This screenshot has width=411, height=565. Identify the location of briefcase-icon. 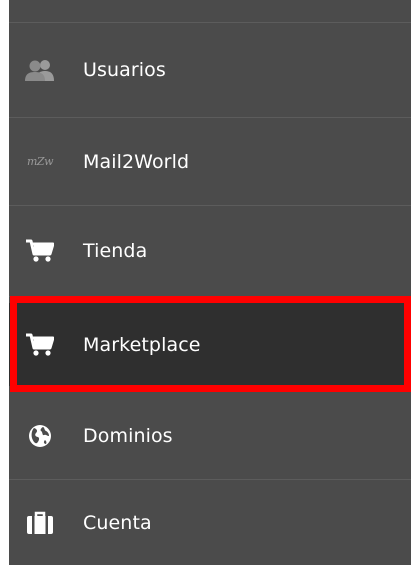
(40, 523).